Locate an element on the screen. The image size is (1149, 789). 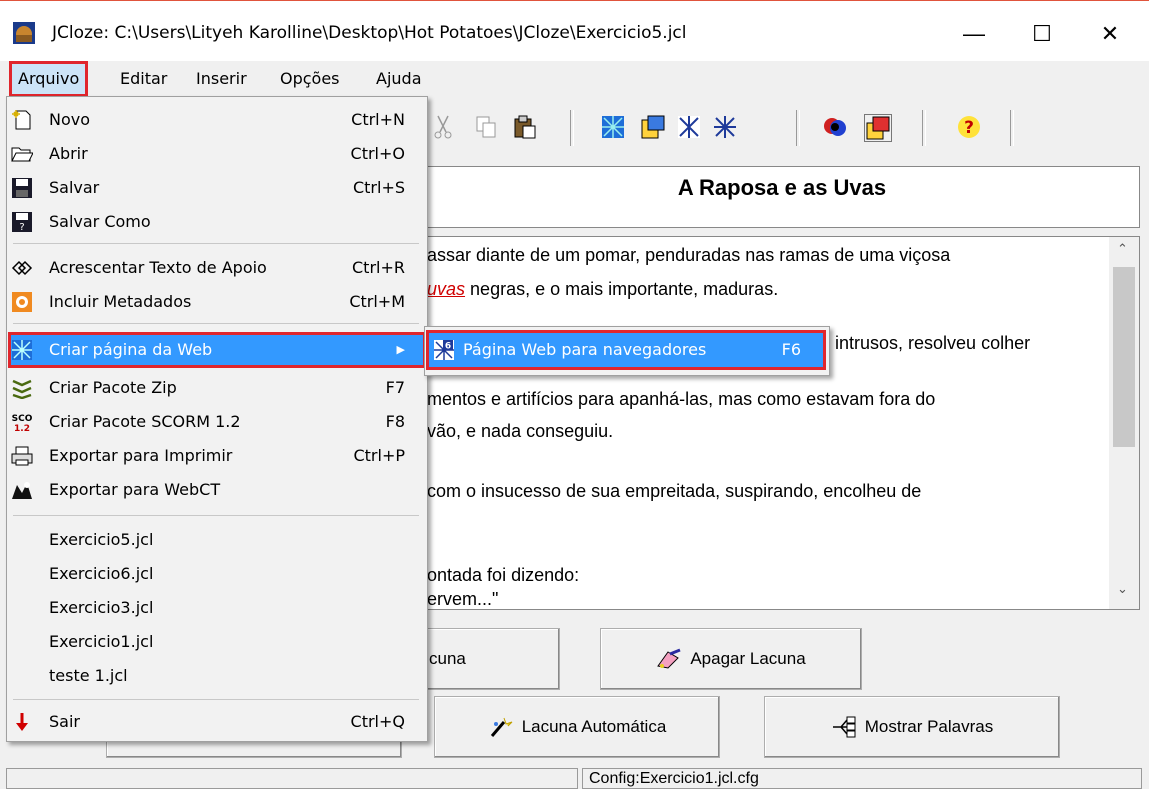
recent-file-label: teste 1.jcl is located at coordinates (88, 675).